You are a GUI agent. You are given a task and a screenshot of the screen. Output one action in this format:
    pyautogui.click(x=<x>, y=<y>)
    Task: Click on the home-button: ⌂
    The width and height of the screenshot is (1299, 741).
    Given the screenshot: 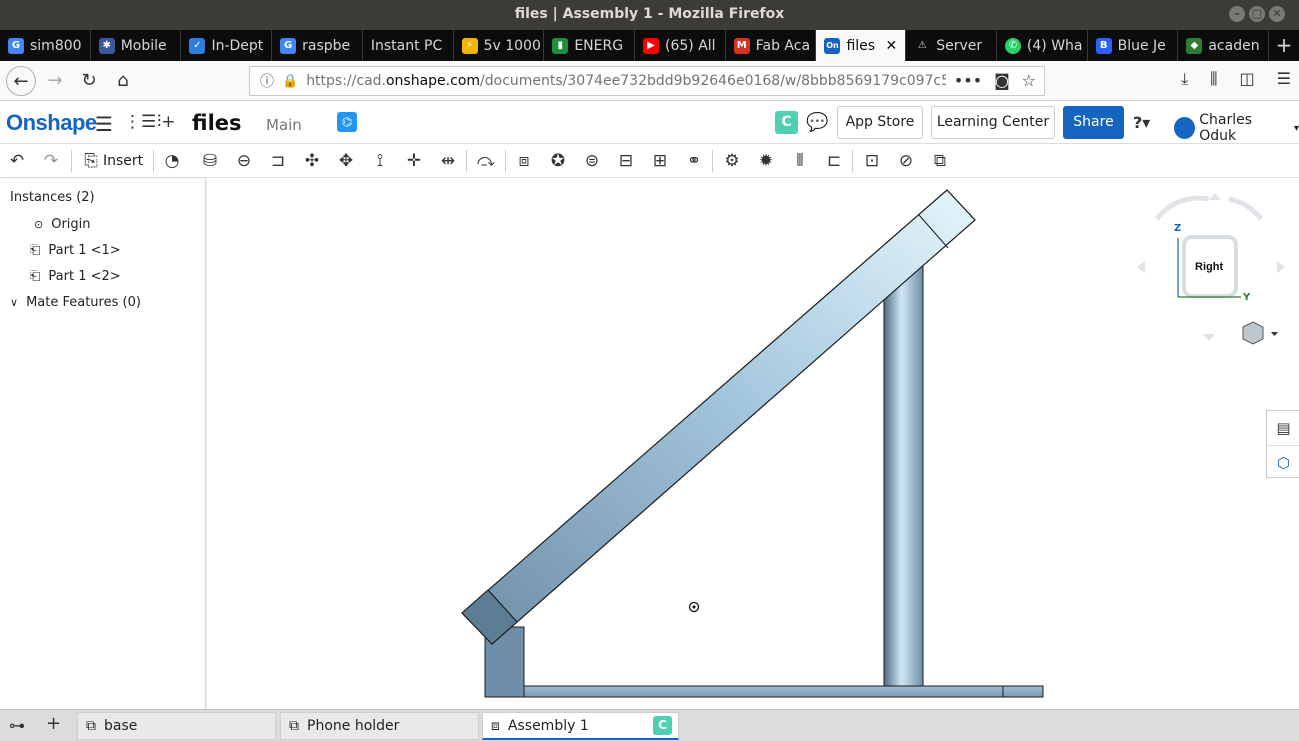 What is the action you would take?
    pyautogui.click(x=123, y=81)
    